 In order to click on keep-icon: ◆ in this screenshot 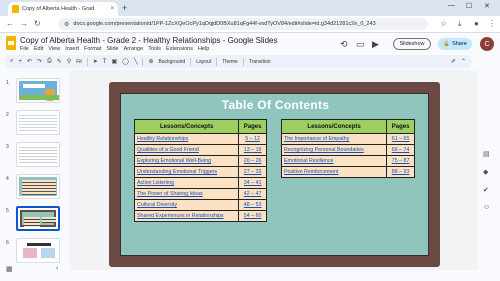, I will do `click(485, 172)`.